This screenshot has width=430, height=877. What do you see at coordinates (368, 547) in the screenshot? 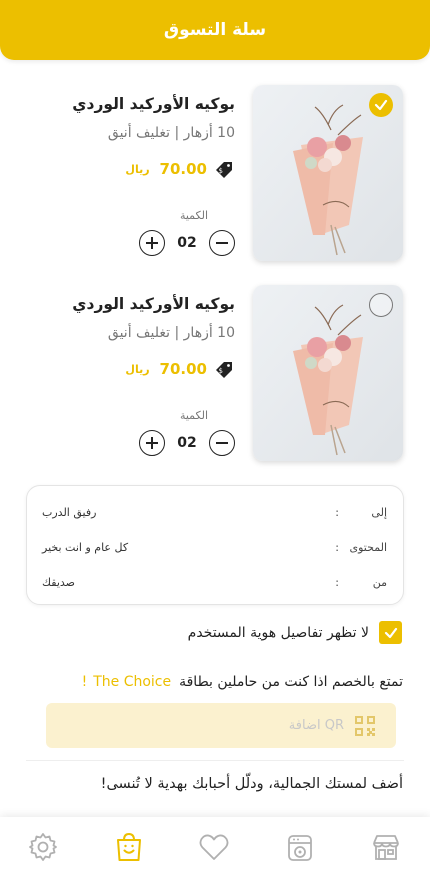
I see `gift-card-label: المحتوى` at bounding box center [368, 547].